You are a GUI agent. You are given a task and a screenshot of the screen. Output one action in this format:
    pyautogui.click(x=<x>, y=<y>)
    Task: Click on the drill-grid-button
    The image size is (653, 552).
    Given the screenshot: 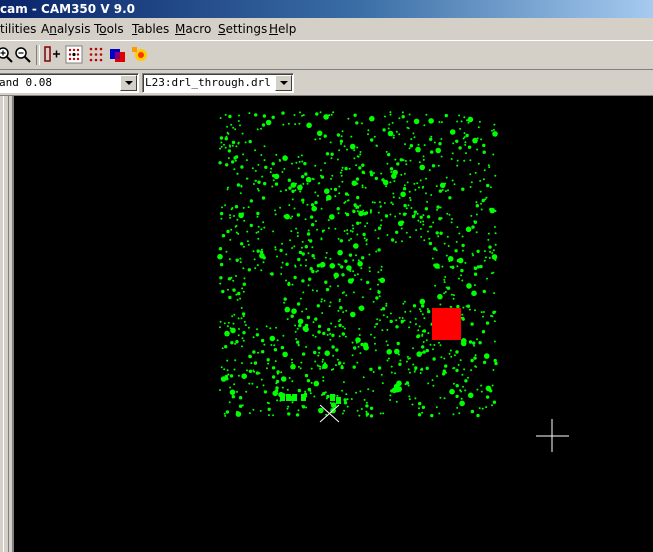 What is the action you would take?
    pyautogui.click(x=74, y=54)
    